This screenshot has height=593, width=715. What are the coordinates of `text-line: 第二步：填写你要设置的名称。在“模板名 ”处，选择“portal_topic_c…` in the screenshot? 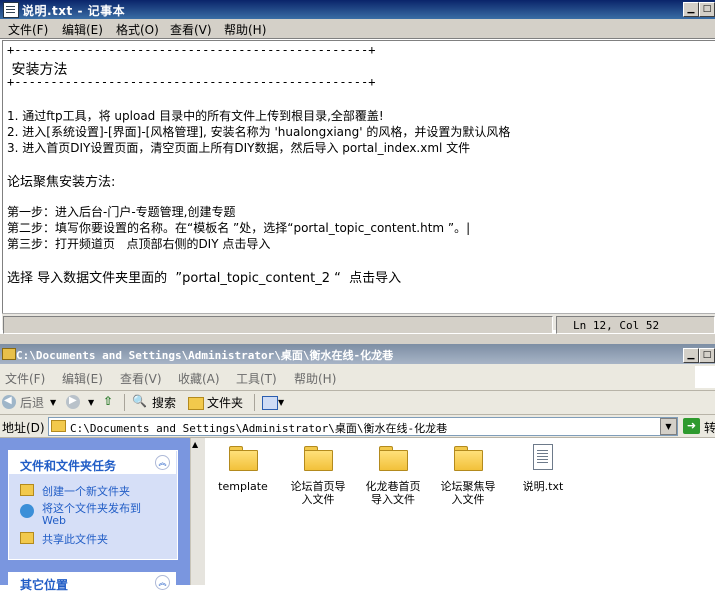 It's located at (239, 228).